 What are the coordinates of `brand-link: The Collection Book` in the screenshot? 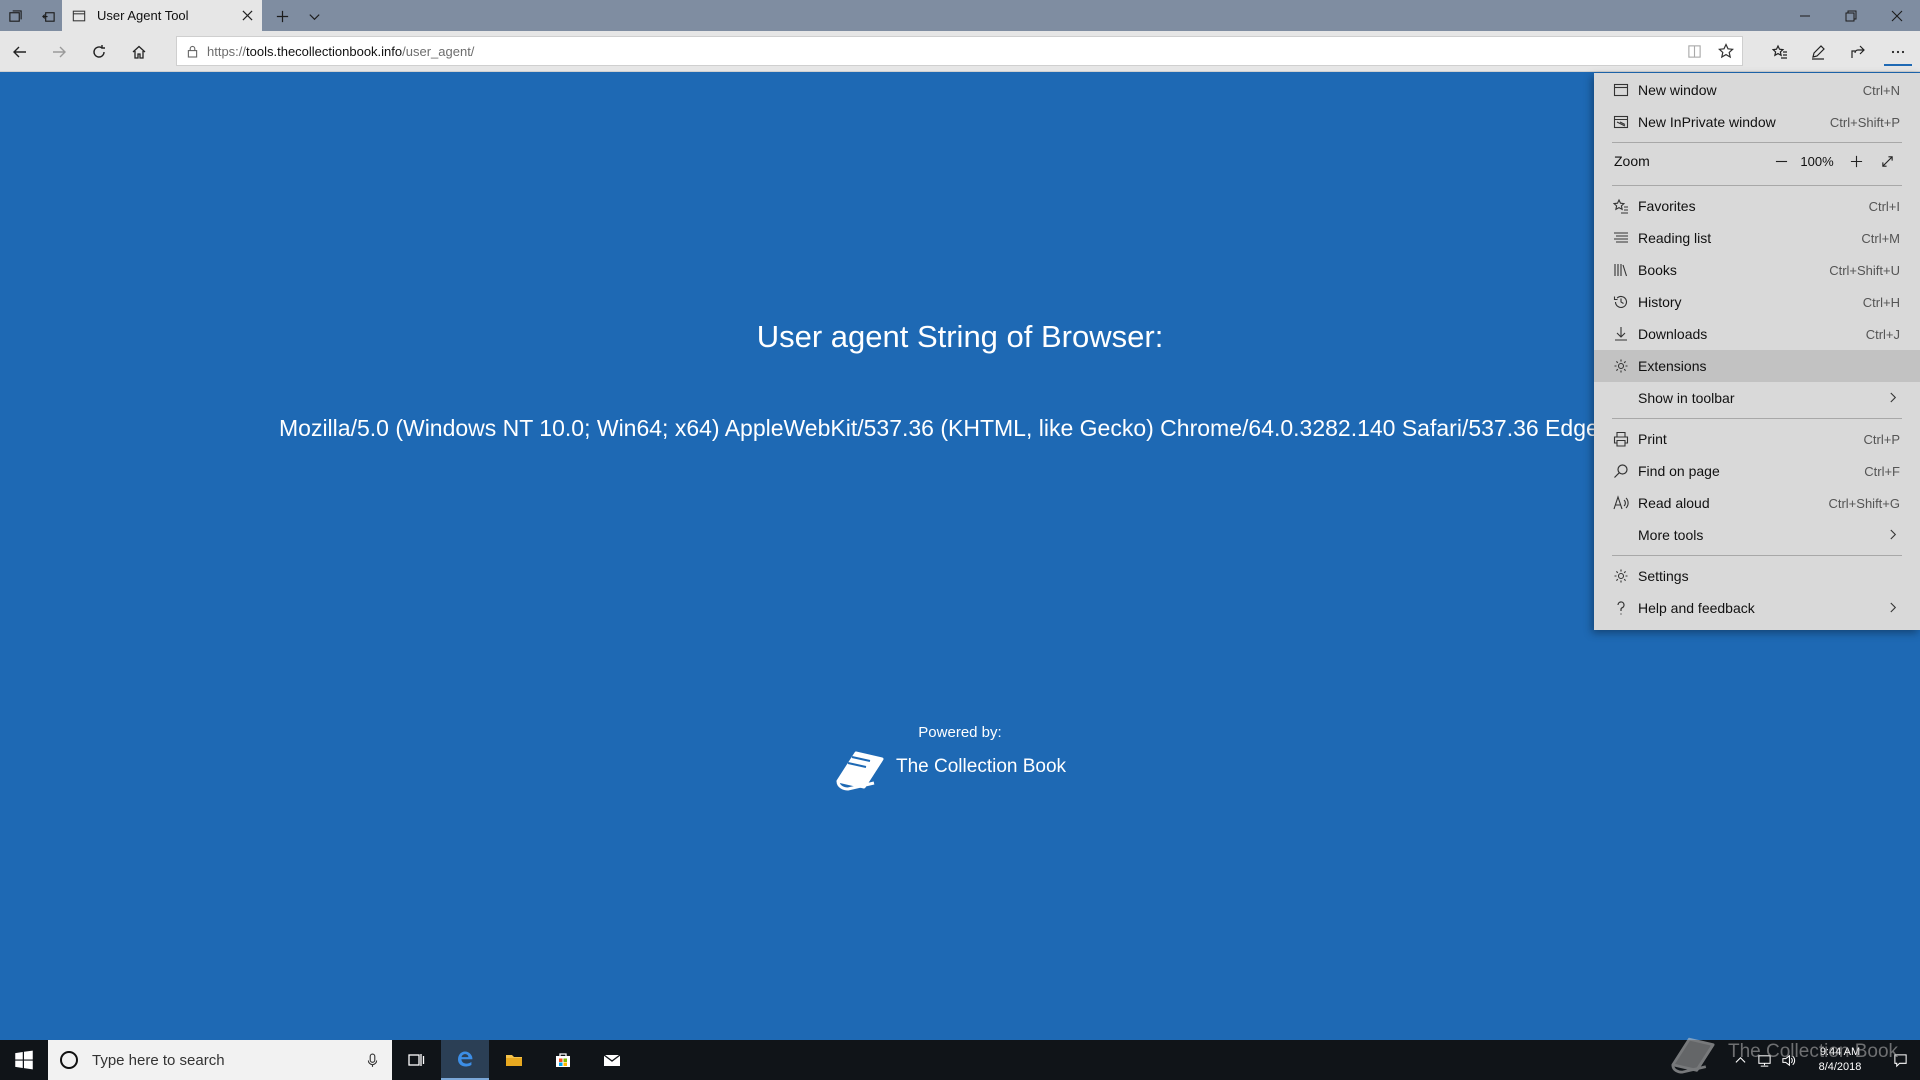 It's located at (950, 767).